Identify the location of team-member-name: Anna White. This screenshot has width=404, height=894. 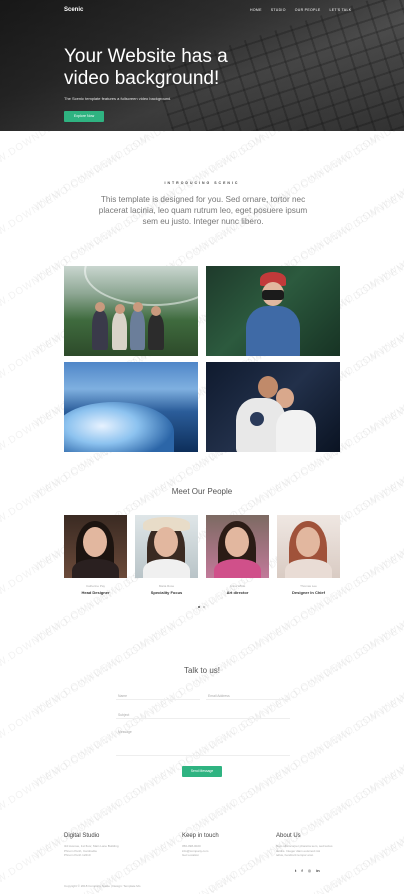
(237, 586).